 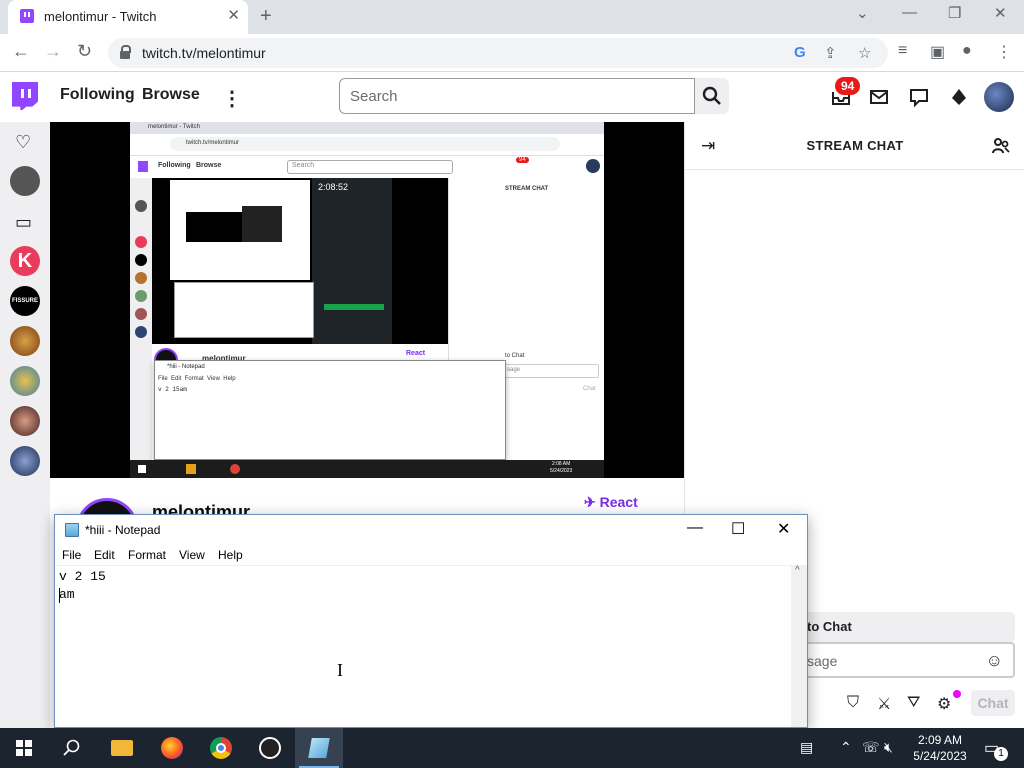 I want to click on community-users-icon, so click(x=1001, y=146).